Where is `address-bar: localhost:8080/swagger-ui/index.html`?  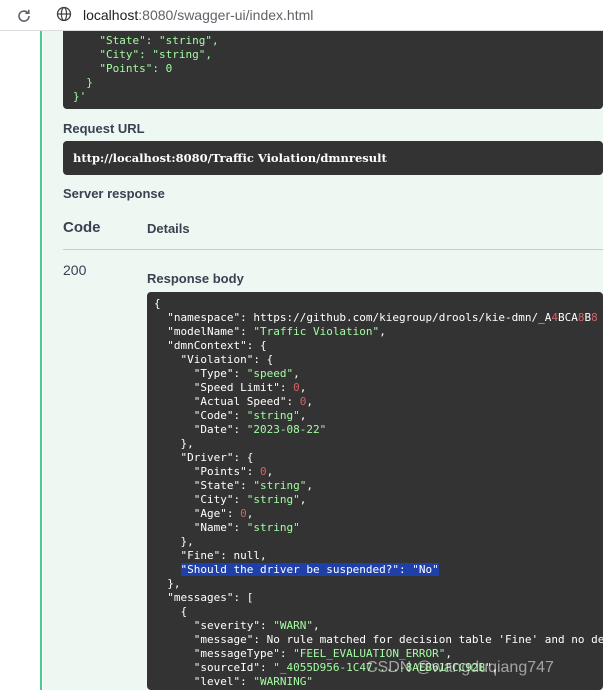 address-bar: localhost:8080/swagger-ui/index.html is located at coordinates (198, 15).